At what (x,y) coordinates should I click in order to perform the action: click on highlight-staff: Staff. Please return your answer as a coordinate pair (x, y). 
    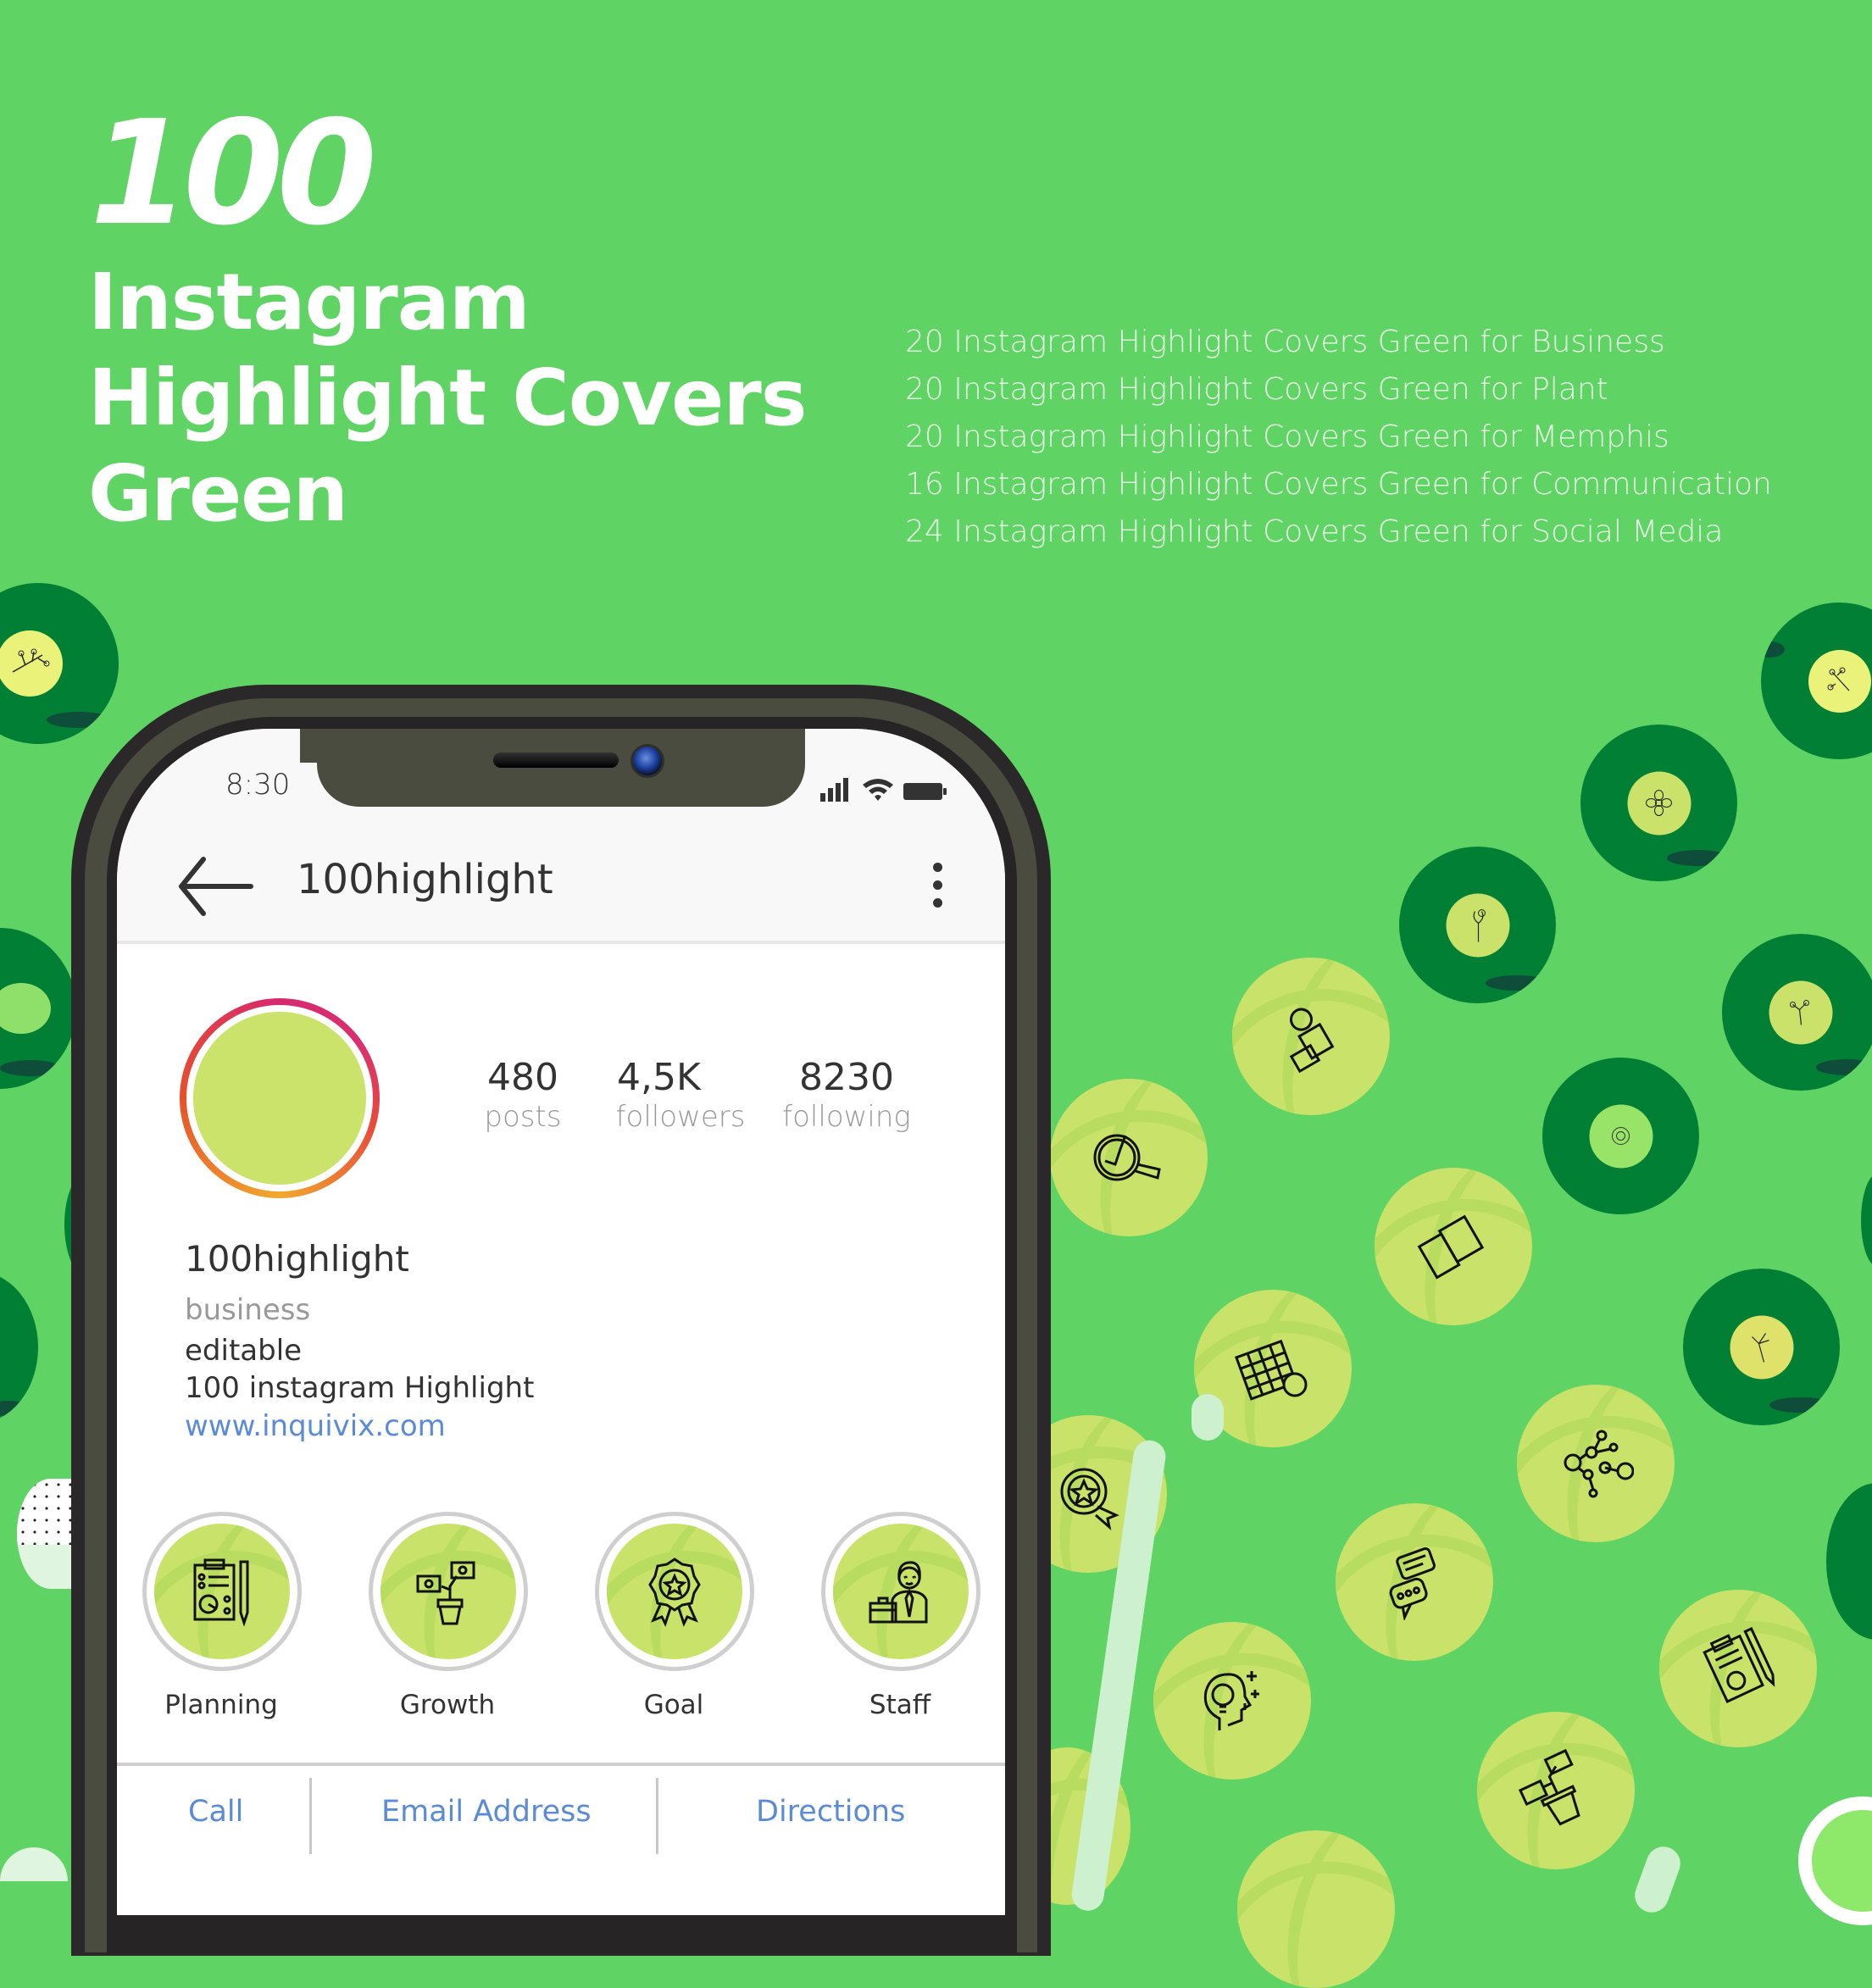
    Looking at the image, I should click on (900, 1616).